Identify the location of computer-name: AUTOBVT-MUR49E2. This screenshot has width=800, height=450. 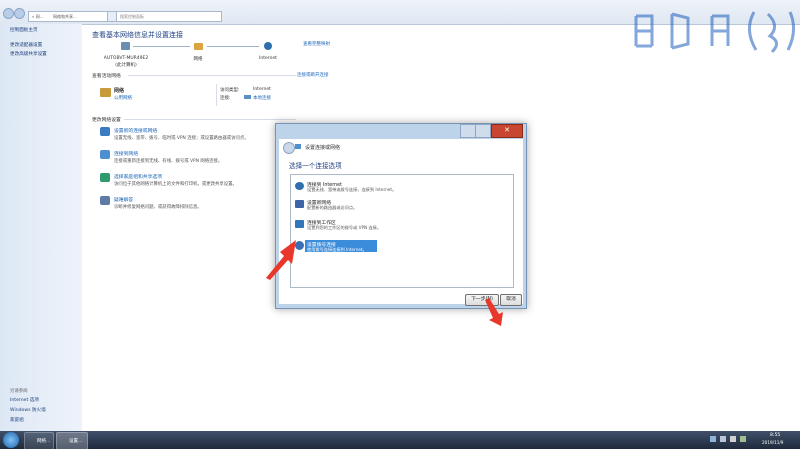
(126, 58).